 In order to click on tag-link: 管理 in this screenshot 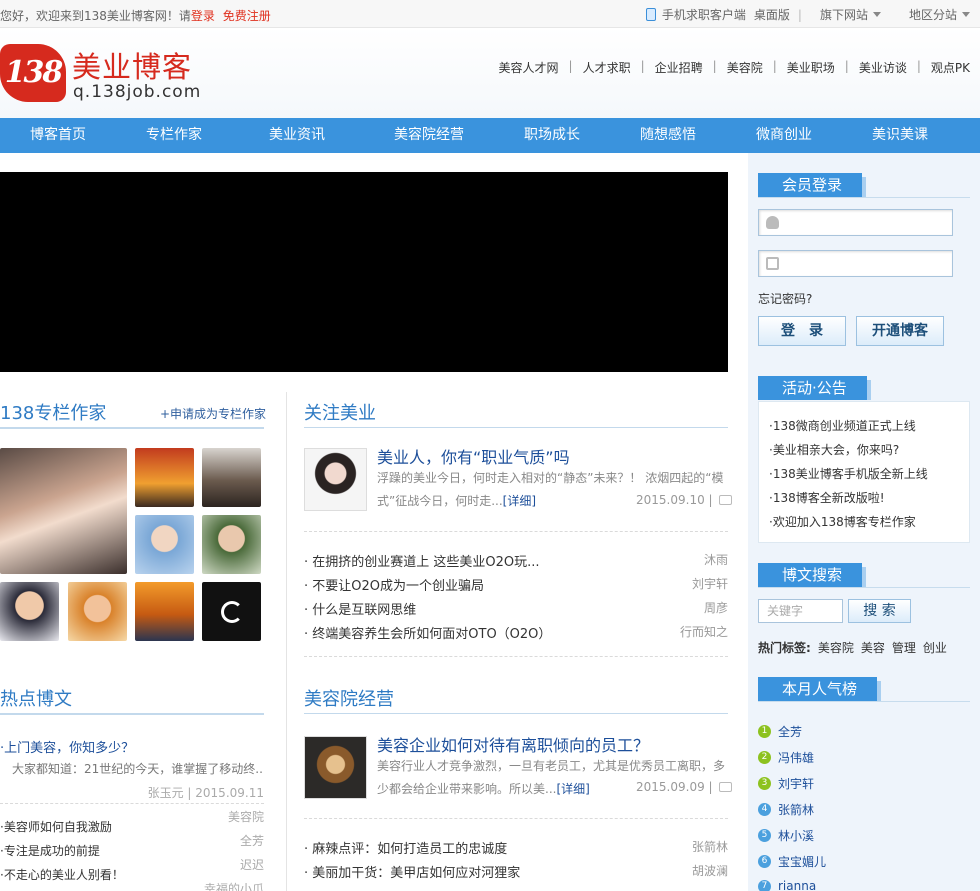, I will do `click(904, 647)`.